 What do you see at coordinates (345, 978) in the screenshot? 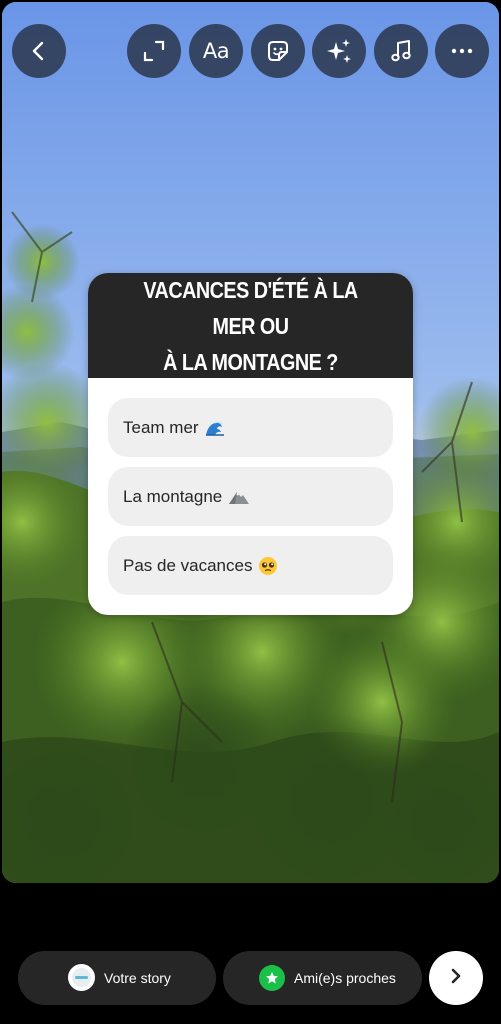
I see `close-friends-label: Ami(e)s proches` at bounding box center [345, 978].